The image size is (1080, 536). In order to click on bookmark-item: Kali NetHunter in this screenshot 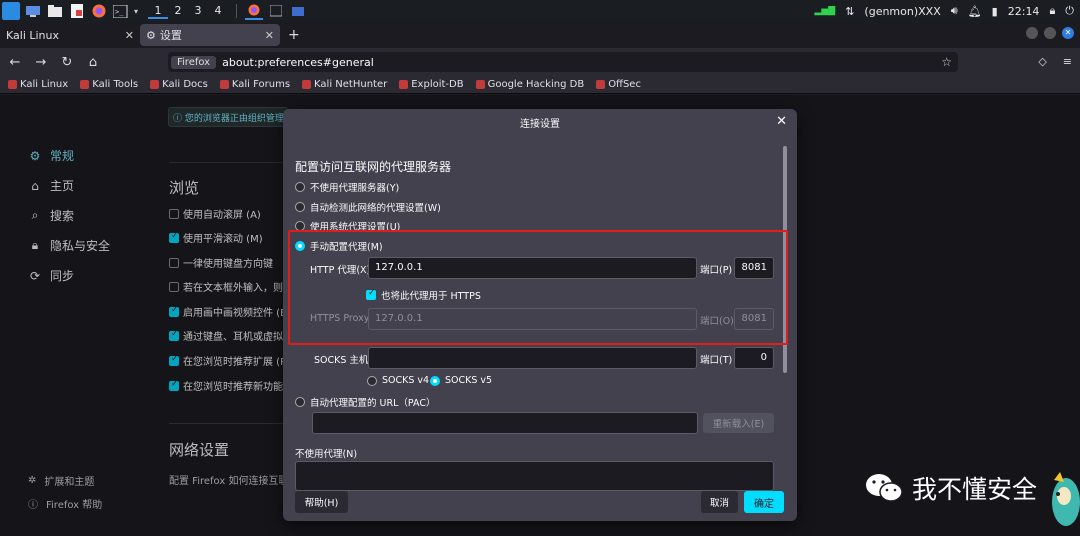, I will do `click(344, 84)`.